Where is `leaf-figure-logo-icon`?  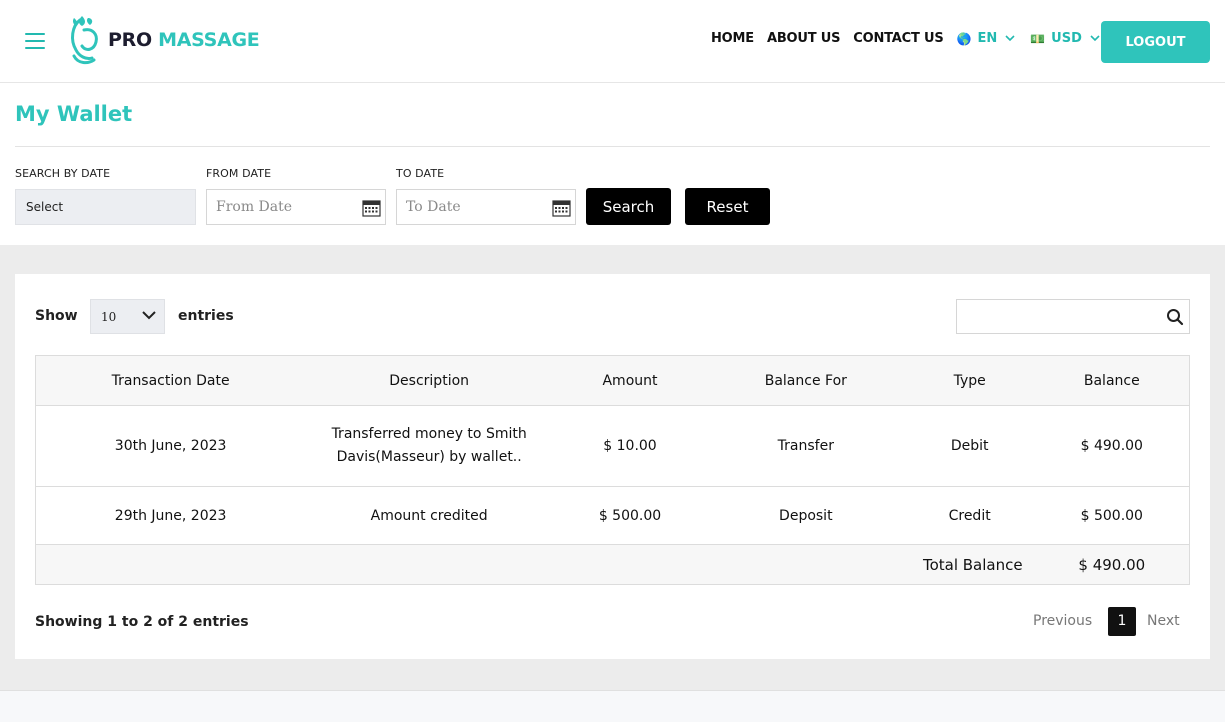
leaf-figure-logo-icon is located at coordinates (84, 40).